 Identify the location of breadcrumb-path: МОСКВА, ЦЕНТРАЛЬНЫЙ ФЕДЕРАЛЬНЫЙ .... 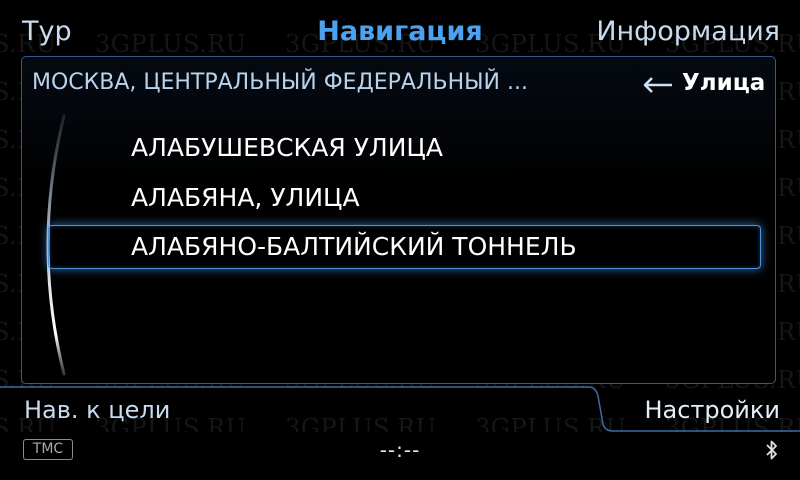
(280, 83).